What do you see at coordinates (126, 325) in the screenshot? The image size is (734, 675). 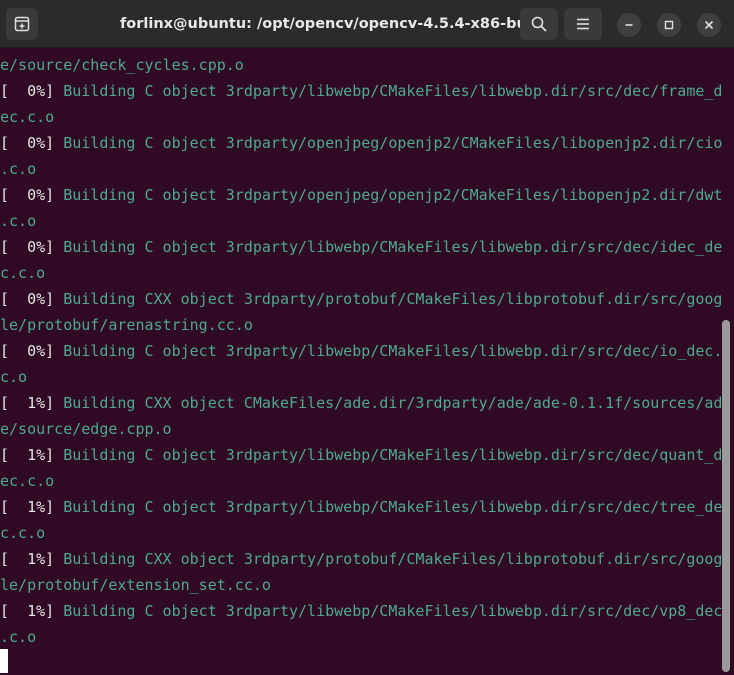 I see `terminal-line-text: le/protobuf/arenastring.cc.o` at bounding box center [126, 325].